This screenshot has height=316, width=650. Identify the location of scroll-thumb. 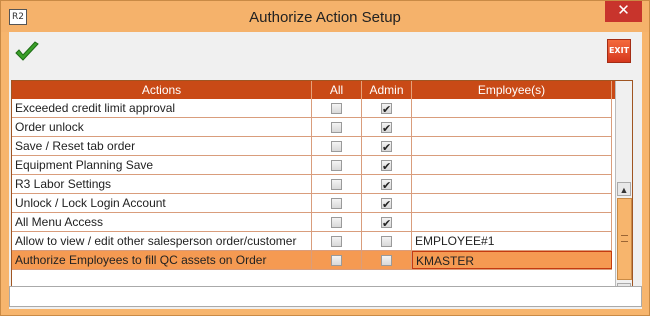
(624, 239).